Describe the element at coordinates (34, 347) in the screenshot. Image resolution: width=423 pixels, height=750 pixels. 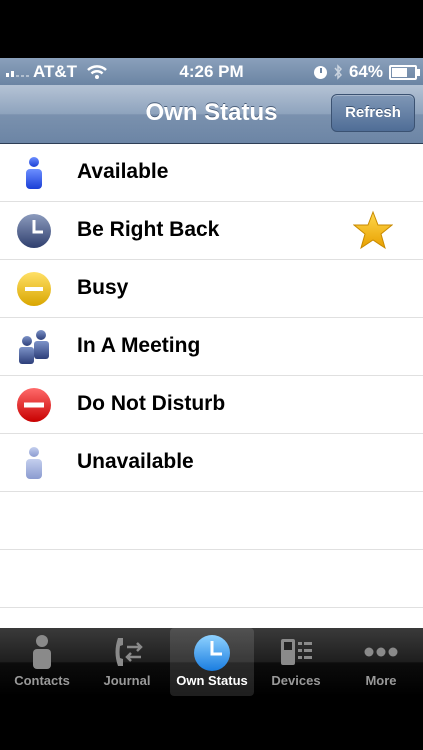
I see `meeting-icon` at that location.